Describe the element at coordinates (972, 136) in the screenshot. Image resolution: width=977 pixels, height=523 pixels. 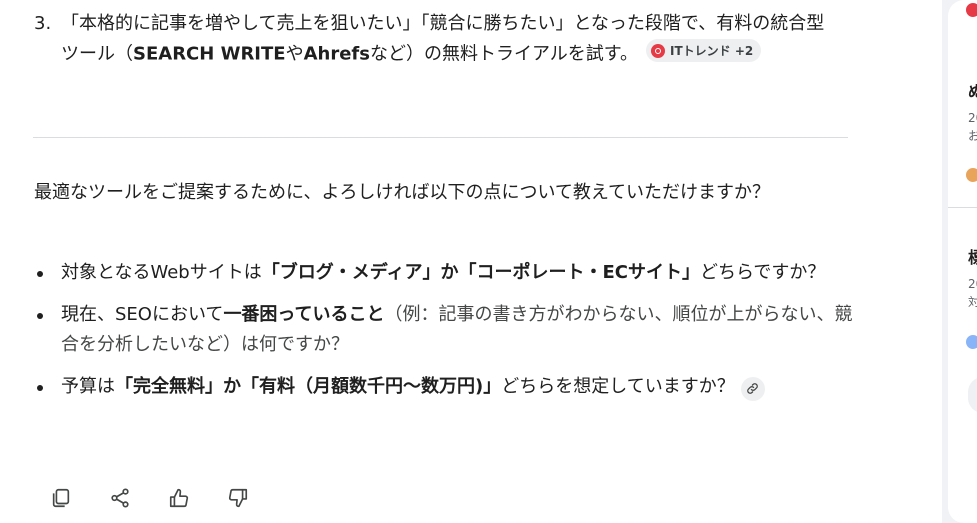
I see `sidebar-text-fragment: お` at that location.